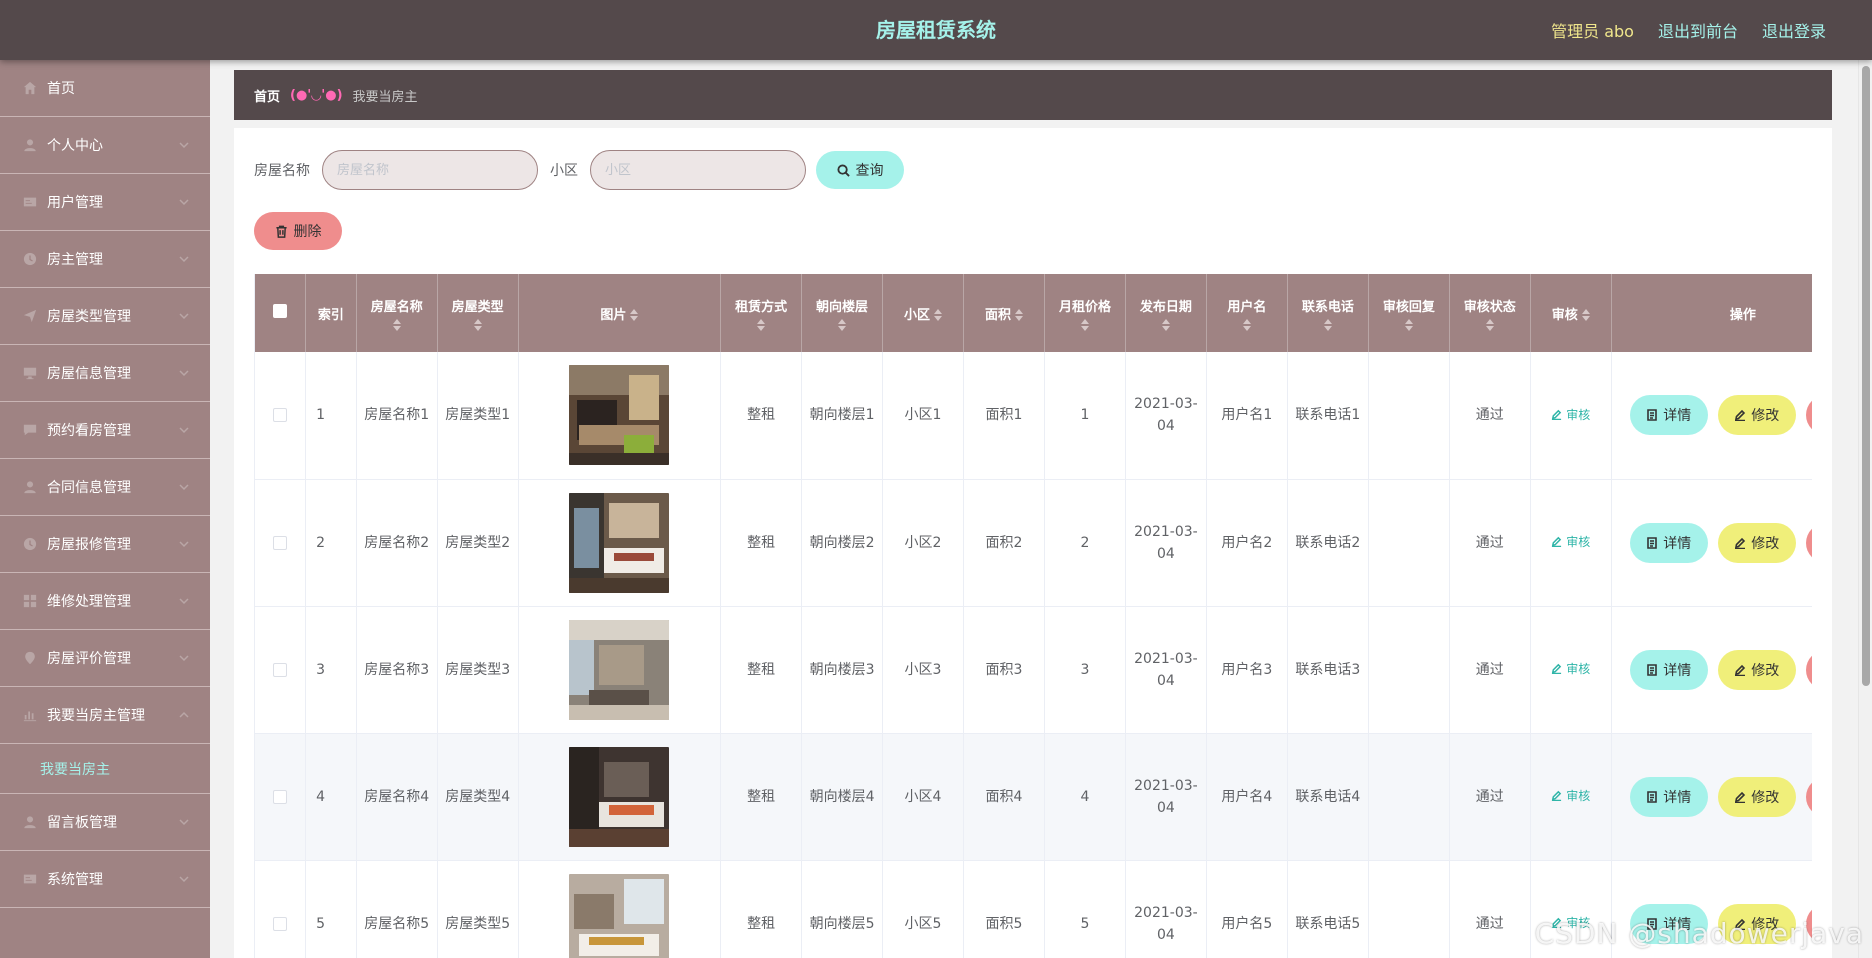 The height and width of the screenshot is (958, 1872). Describe the element at coordinates (105, 769) in the screenshot. I see `sidebar-subitem-become-landlord: 我要当房主` at that location.